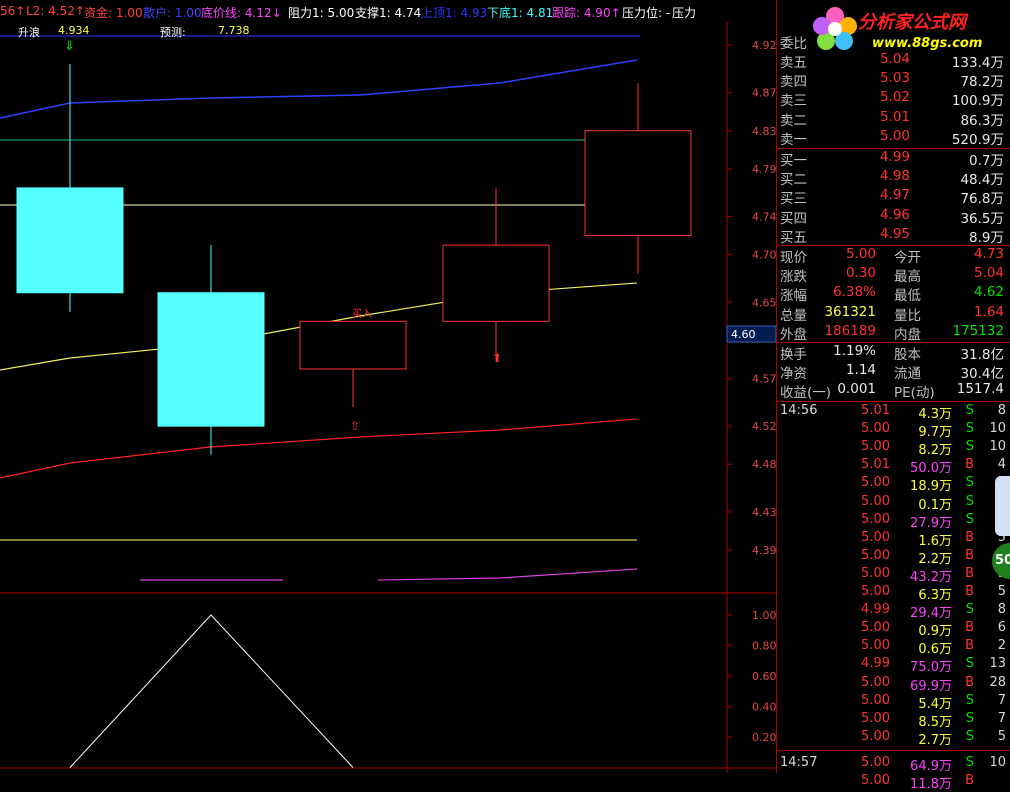 The image size is (1010, 792). Describe the element at coordinates (173, 32) in the screenshot. I see `indicator-sub-item: 预测:` at that location.